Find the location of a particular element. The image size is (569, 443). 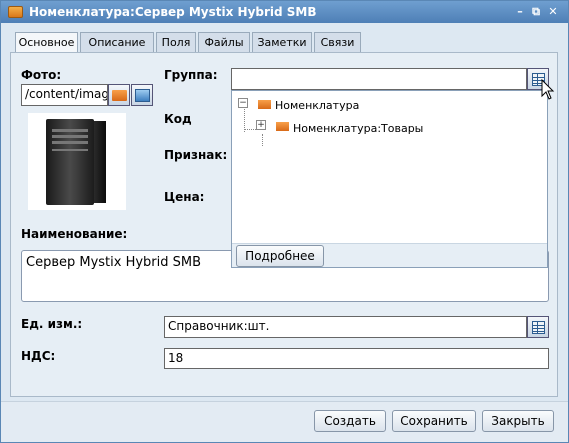

browse-photo-button is located at coordinates (119, 95).